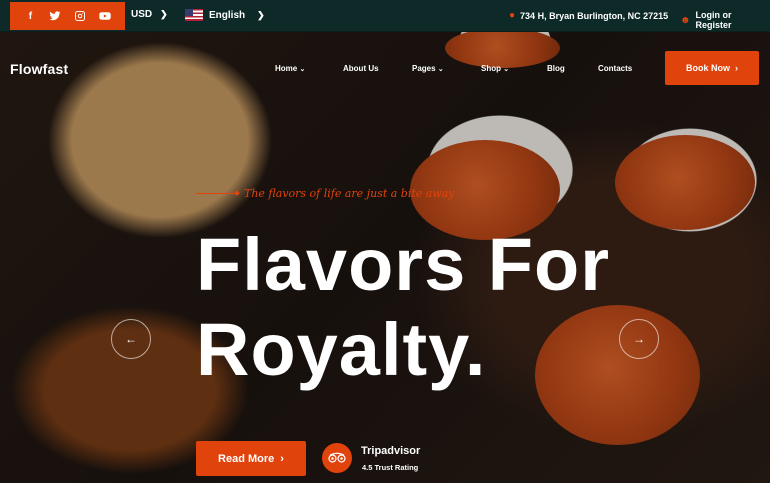  Describe the element at coordinates (286, 68) in the screenshot. I see `nav-item-label: Home` at that location.